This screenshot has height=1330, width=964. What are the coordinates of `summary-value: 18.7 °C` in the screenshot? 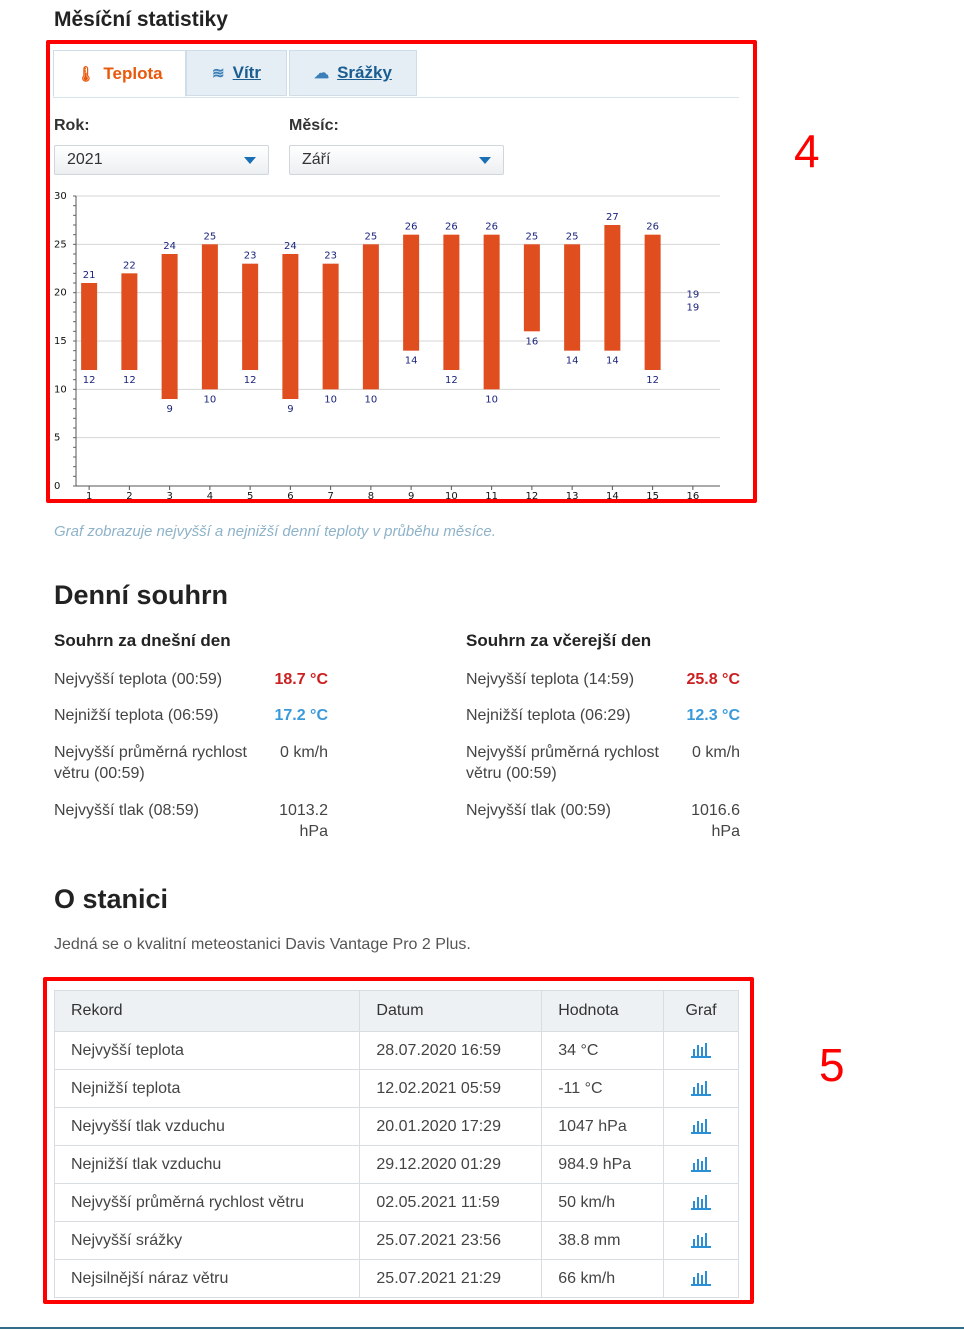 It's located at (301, 679).